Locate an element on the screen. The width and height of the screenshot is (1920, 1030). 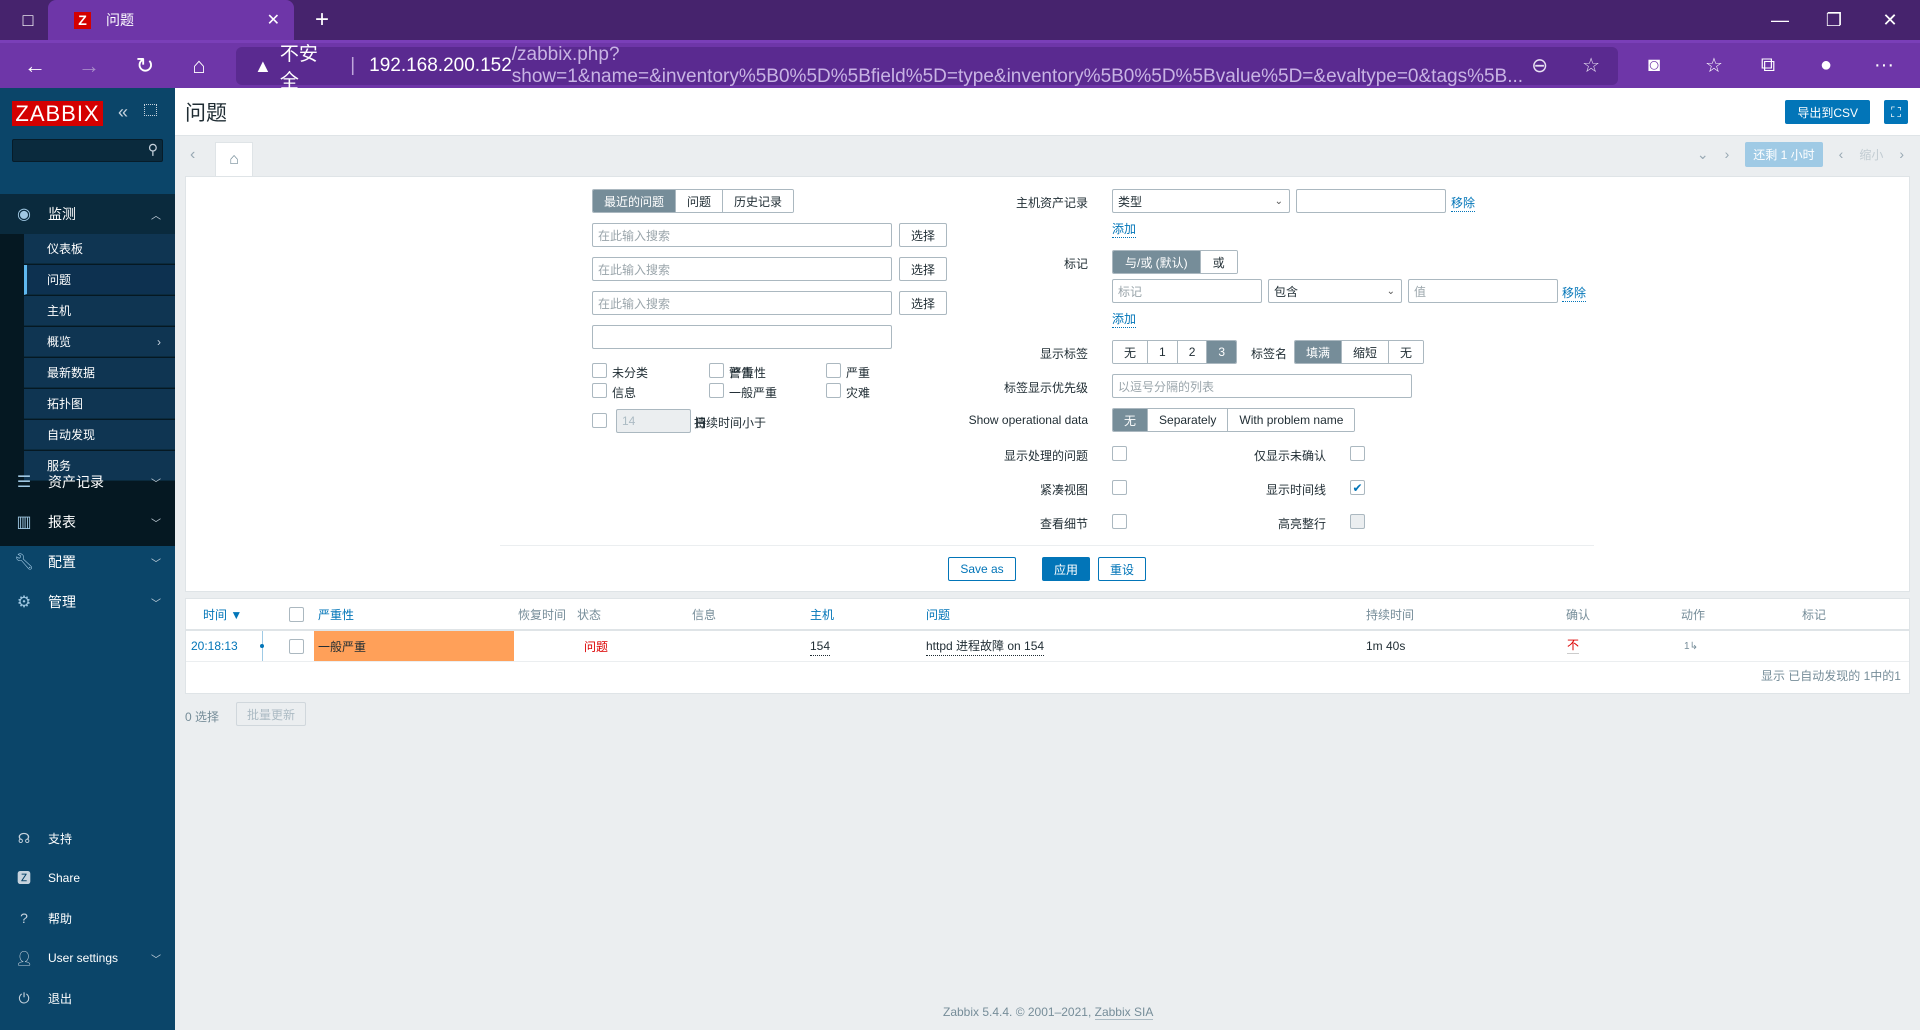
show-option-problems: 问题 is located at coordinates (699, 201).